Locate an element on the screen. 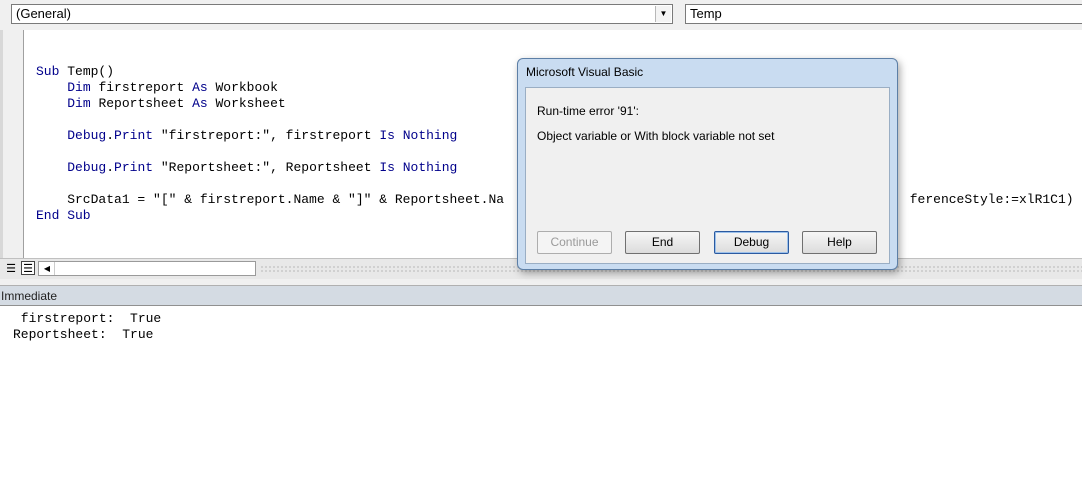 The height and width of the screenshot is (503, 1082). dialog-title: Microsoft Visual Basic is located at coordinates (585, 72).